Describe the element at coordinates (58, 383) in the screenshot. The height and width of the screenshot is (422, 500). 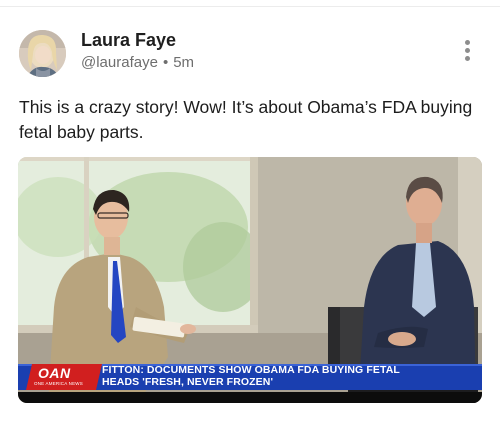
I see `broadcaster-tagline: ONE AMERICA NEWS` at that location.